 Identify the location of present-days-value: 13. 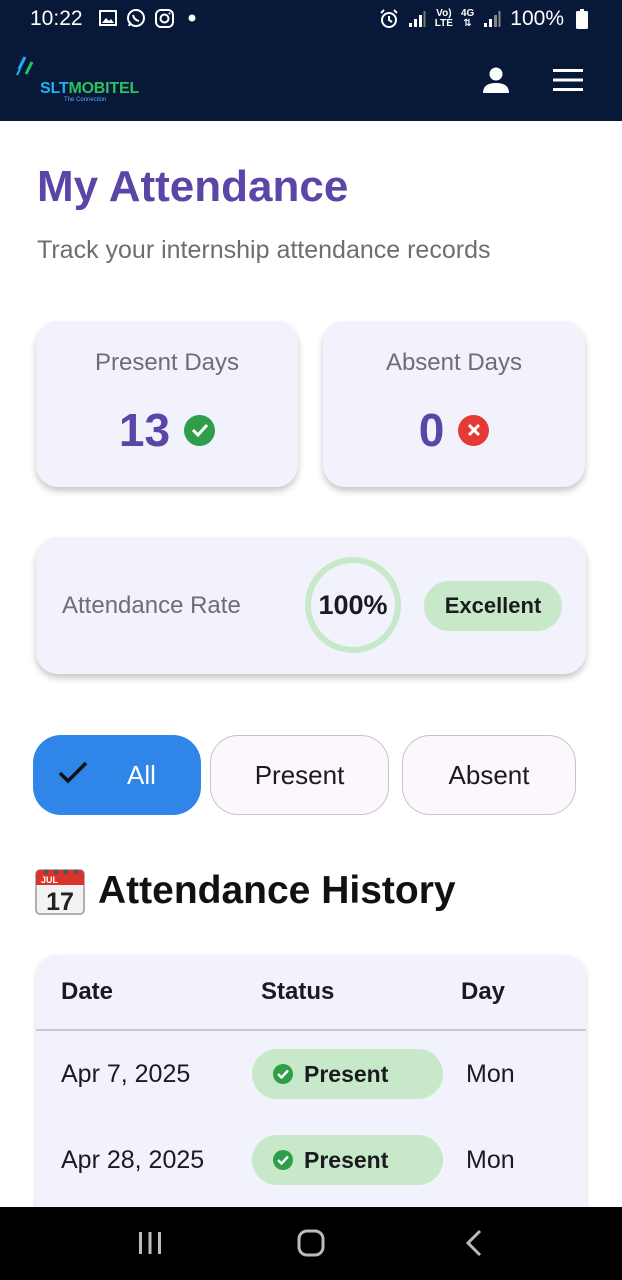
(144, 430).